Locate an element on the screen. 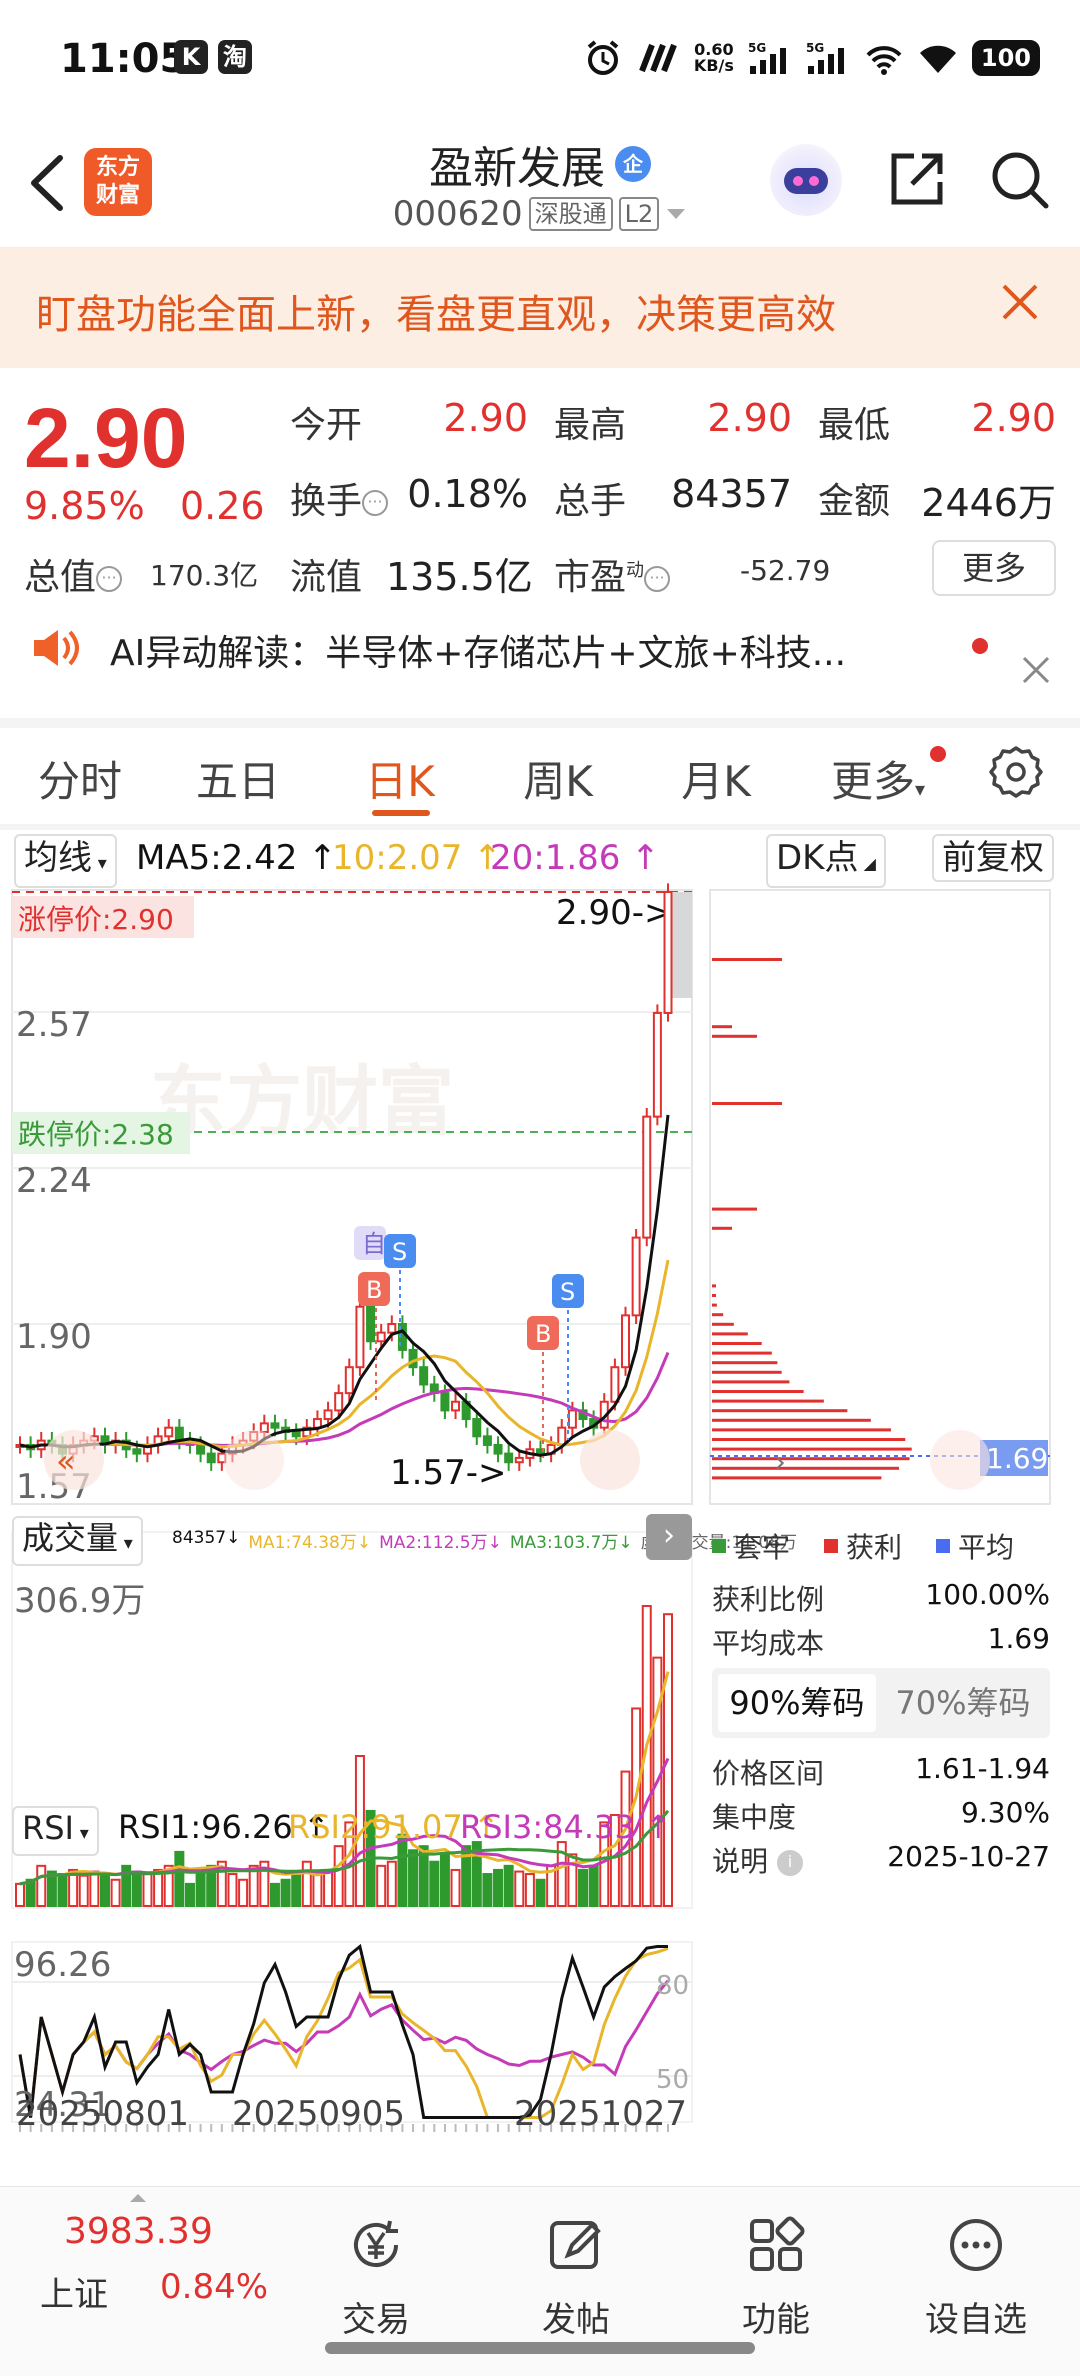  enterprise-badge-icon: 企 is located at coordinates (633, 164).